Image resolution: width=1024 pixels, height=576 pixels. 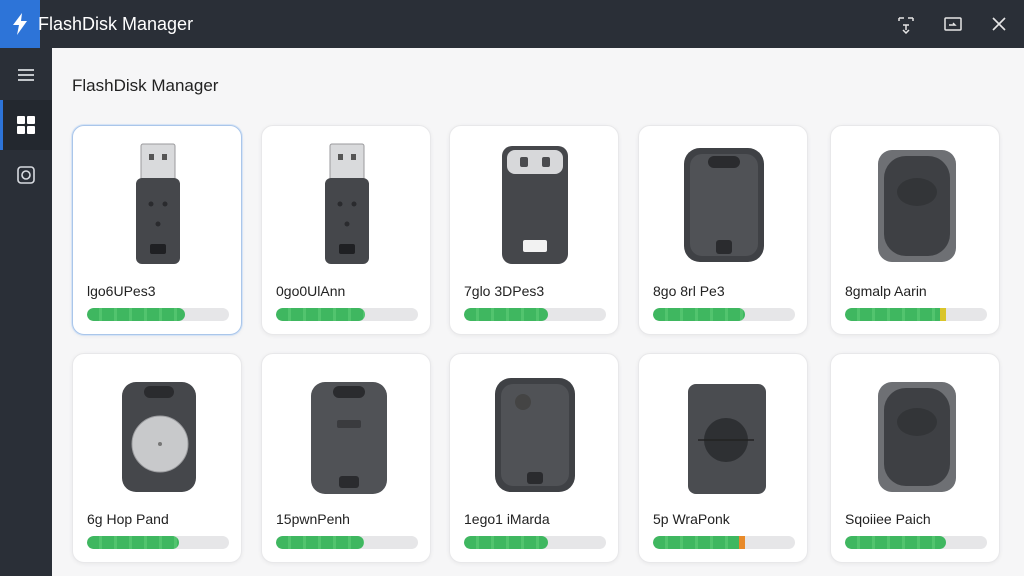 I want to click on device-card: 15pwnPenh, so click(x=346, y=458).